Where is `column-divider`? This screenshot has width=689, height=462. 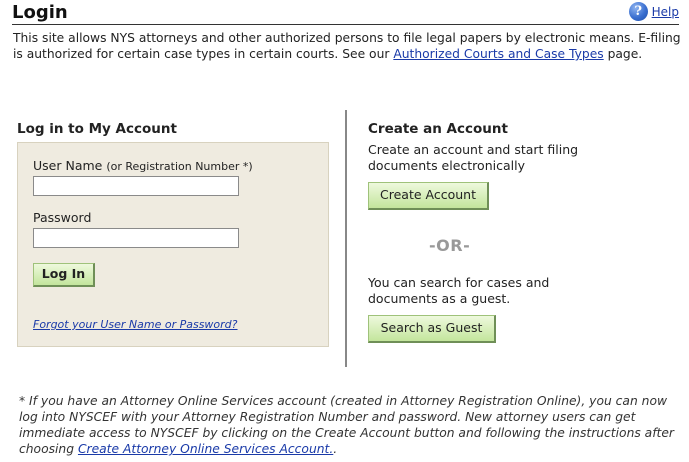 column-divider is located at coordinates (346, 238).